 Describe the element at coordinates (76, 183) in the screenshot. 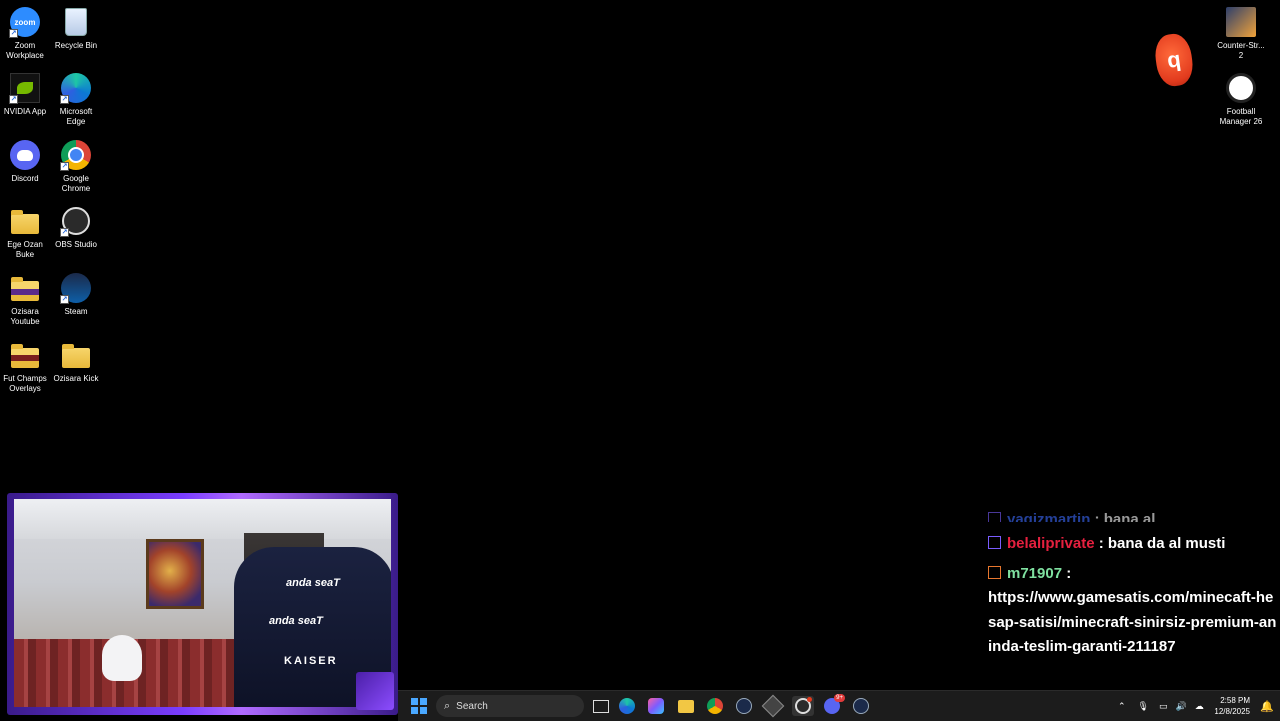

I see `desktop-icon-label: Google Chrome` at that location.